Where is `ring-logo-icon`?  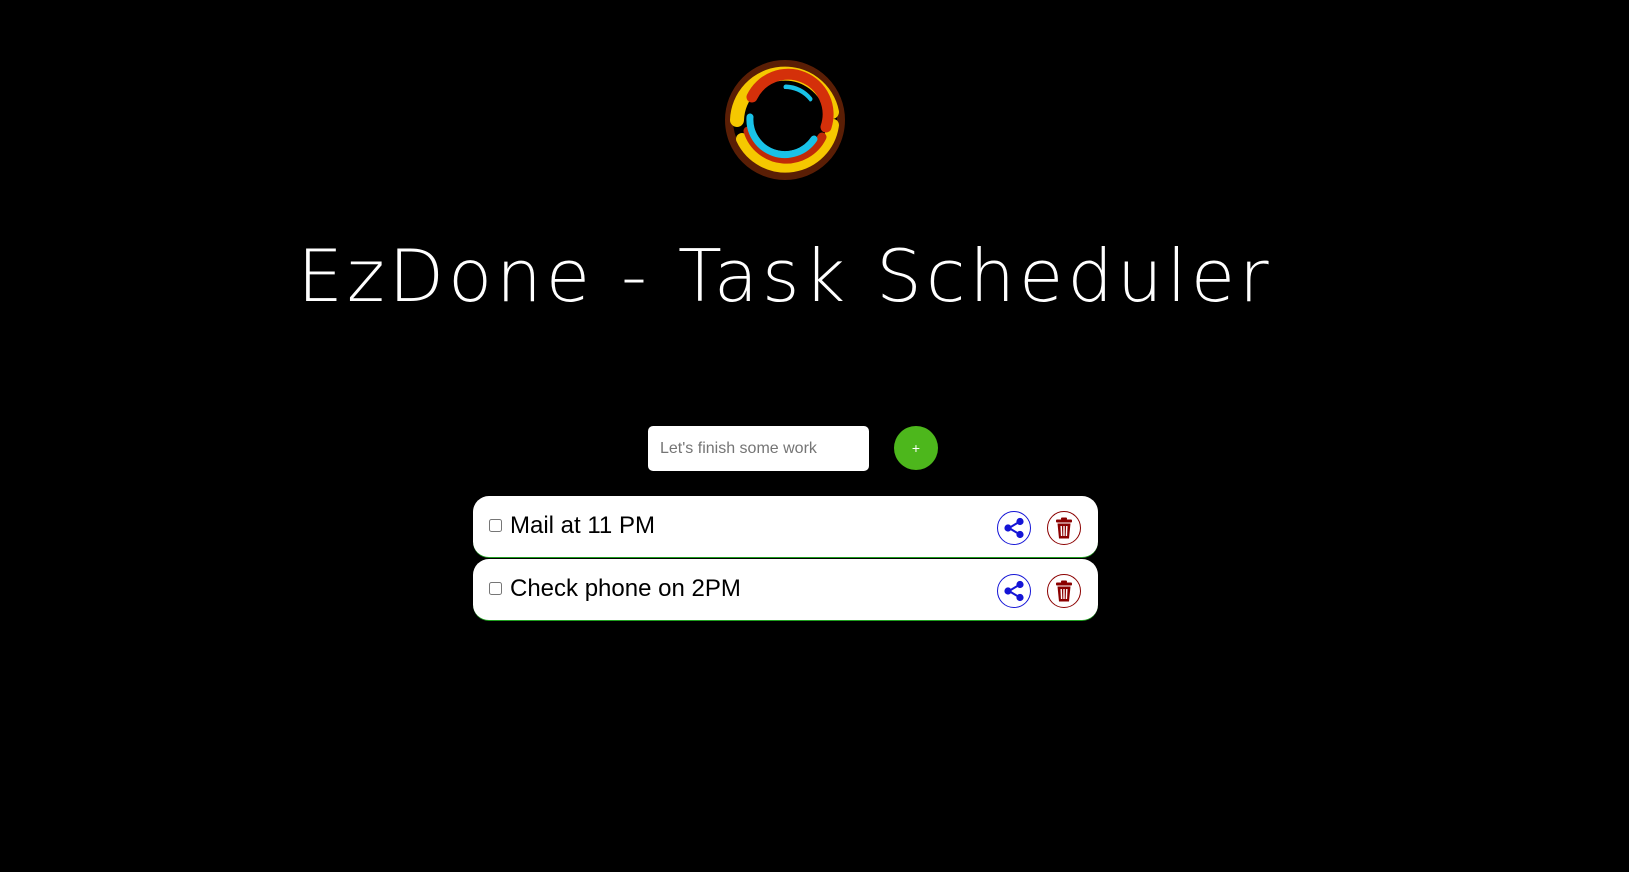
ring-logo-icon is located at coordinates (785, 120).